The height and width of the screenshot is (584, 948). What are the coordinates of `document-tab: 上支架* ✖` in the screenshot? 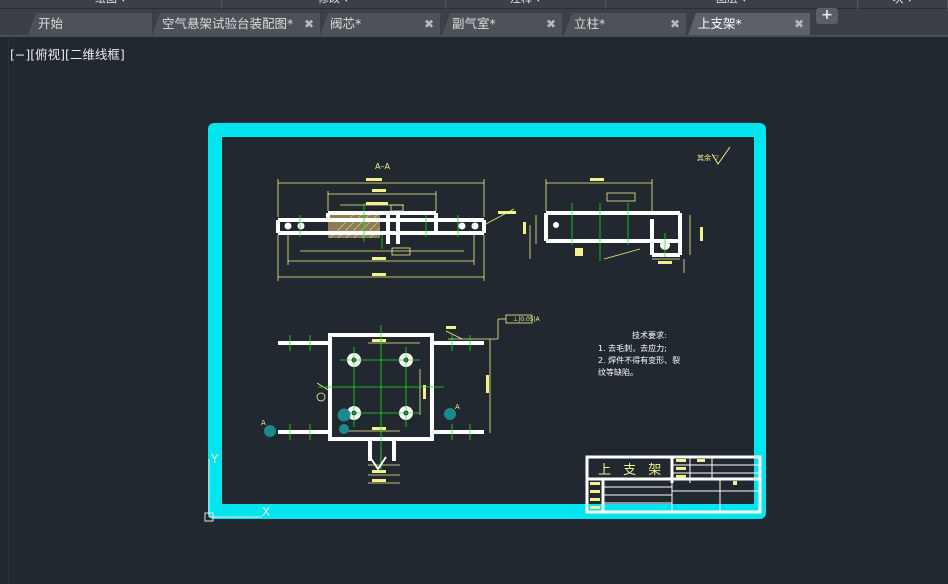 It's located at (749, 24).